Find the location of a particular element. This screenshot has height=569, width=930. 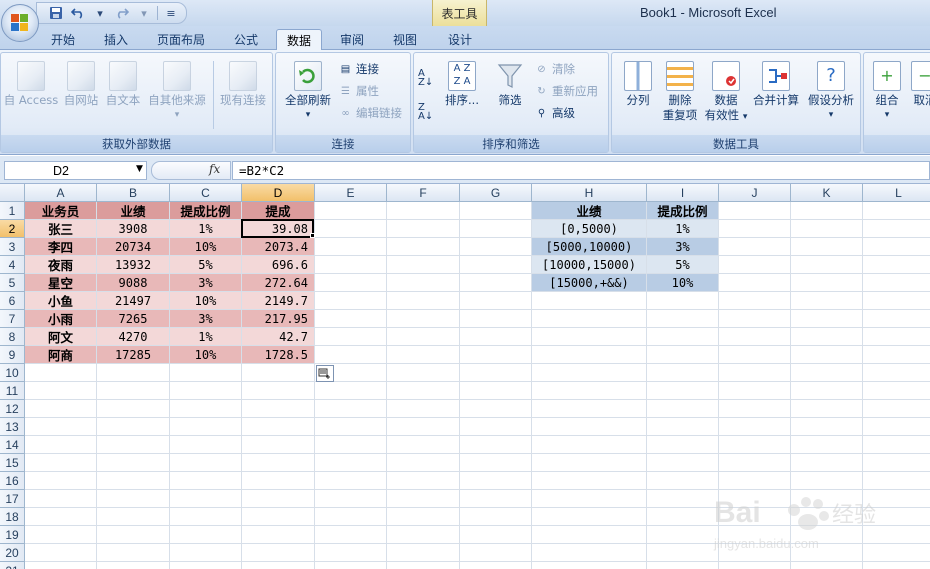

sort-descending-button: Z A↓ is located at coordinates (425, 112).